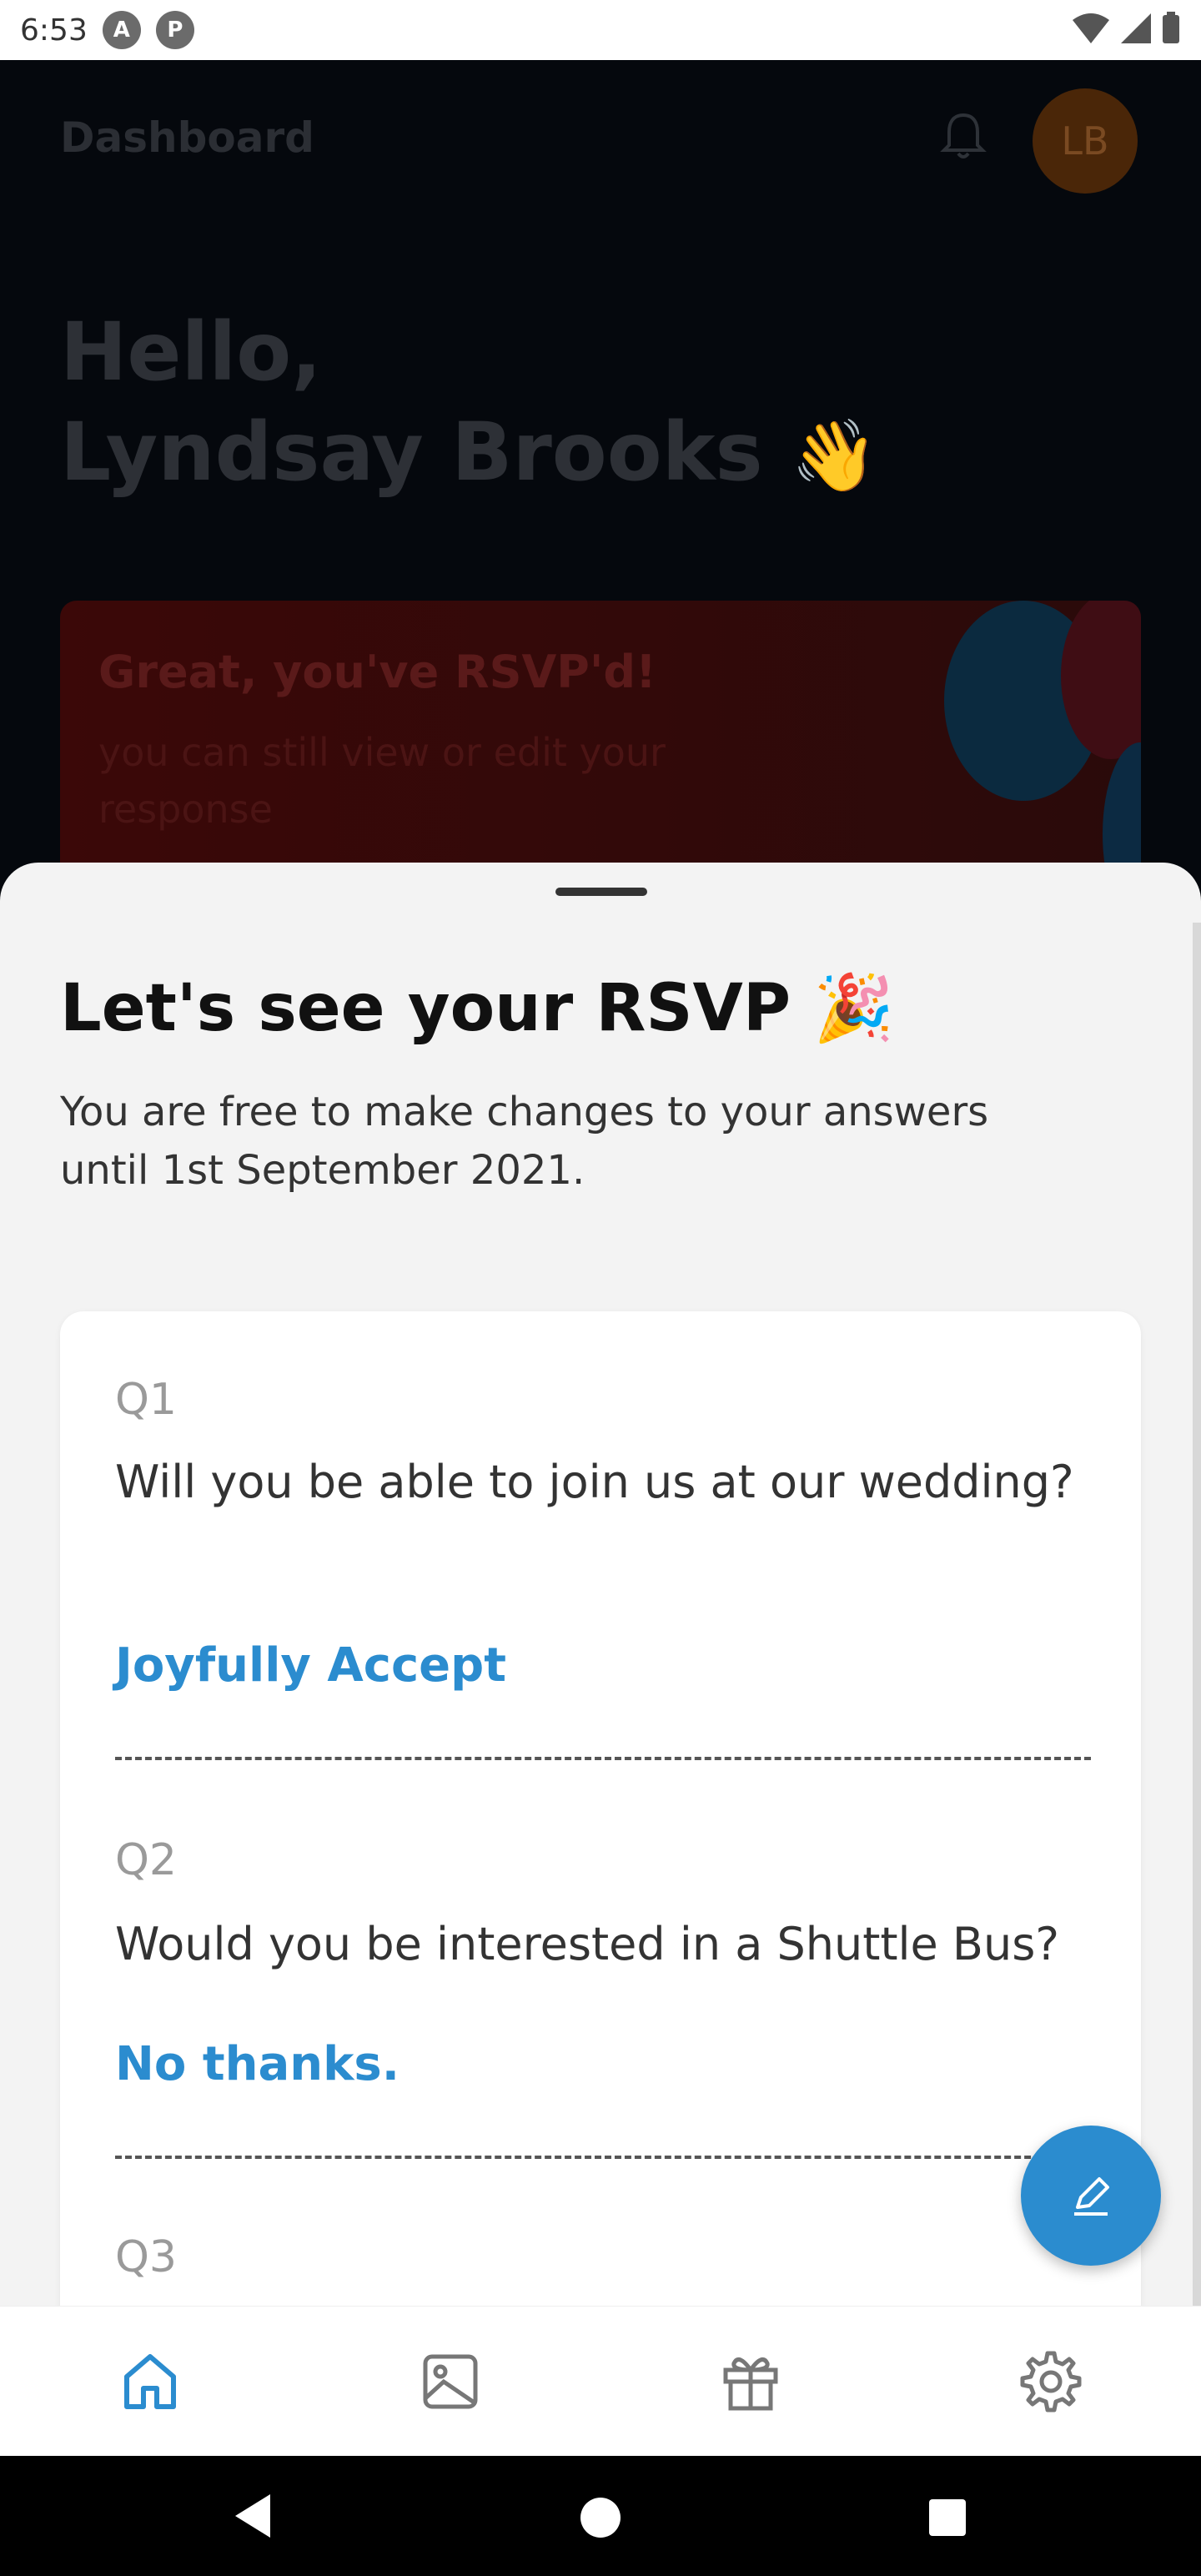 The width and height of the screenshot is (1201, 2576). I want to click on question-number: Q2, so click(146, 1860).